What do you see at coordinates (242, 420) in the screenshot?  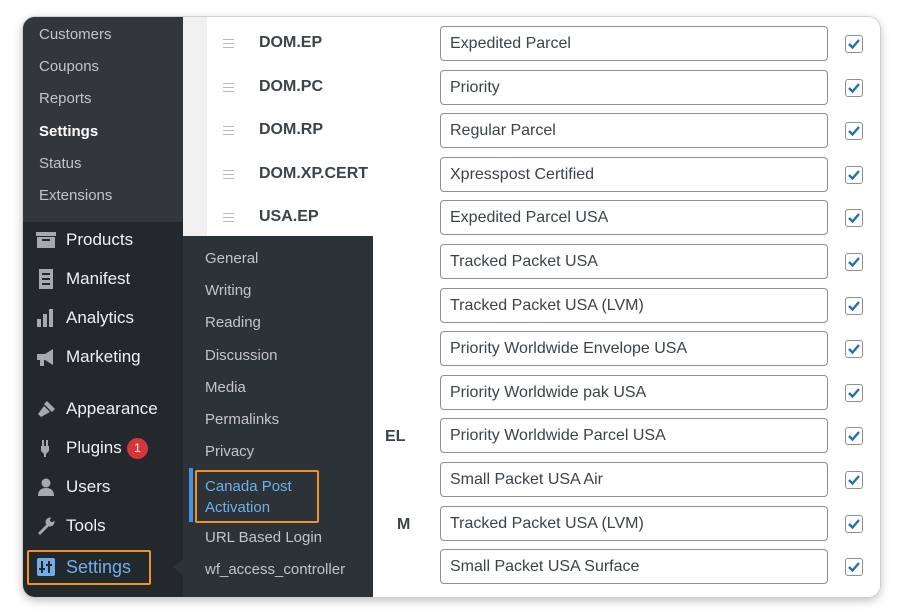 I see `flyout-item-permalinks: Permalinks` at bounding box center [242, 420].